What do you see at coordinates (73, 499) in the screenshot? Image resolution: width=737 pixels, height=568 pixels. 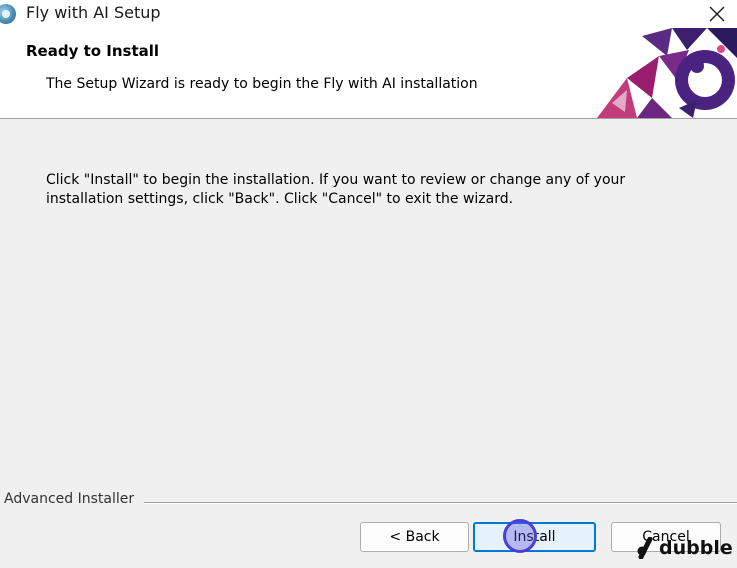 I see `brand-label: Advanced Installer` at bounding box center [73, 499].